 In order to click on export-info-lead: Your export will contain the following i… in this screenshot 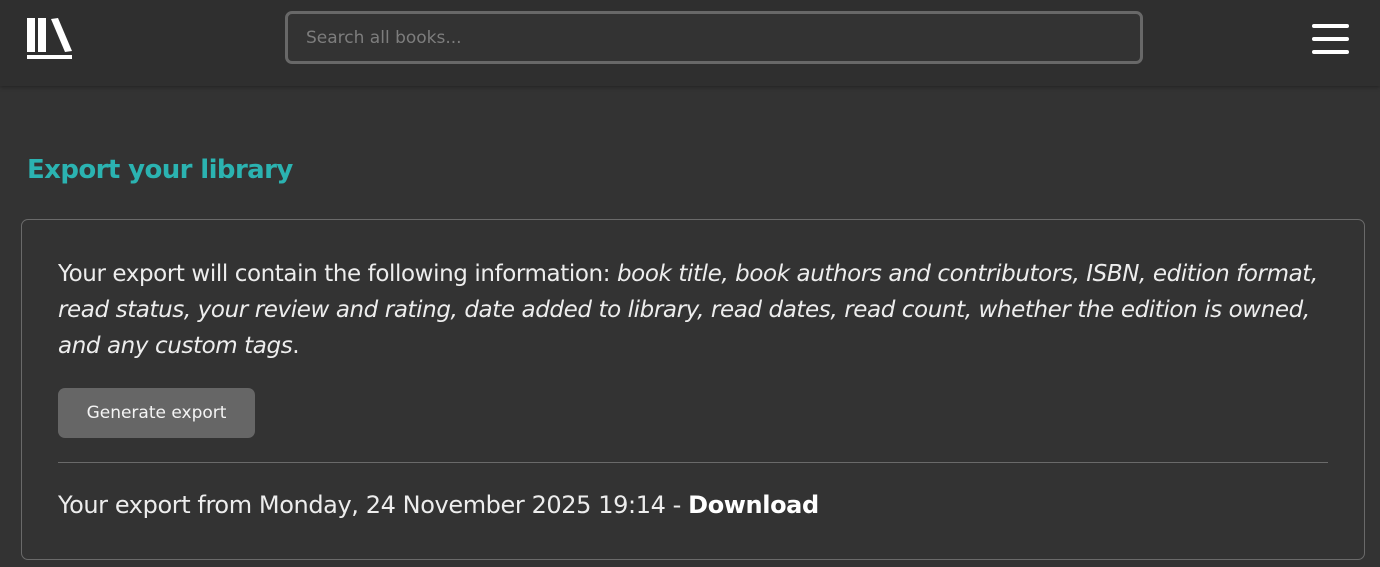, I will do `click(337, 274)`.